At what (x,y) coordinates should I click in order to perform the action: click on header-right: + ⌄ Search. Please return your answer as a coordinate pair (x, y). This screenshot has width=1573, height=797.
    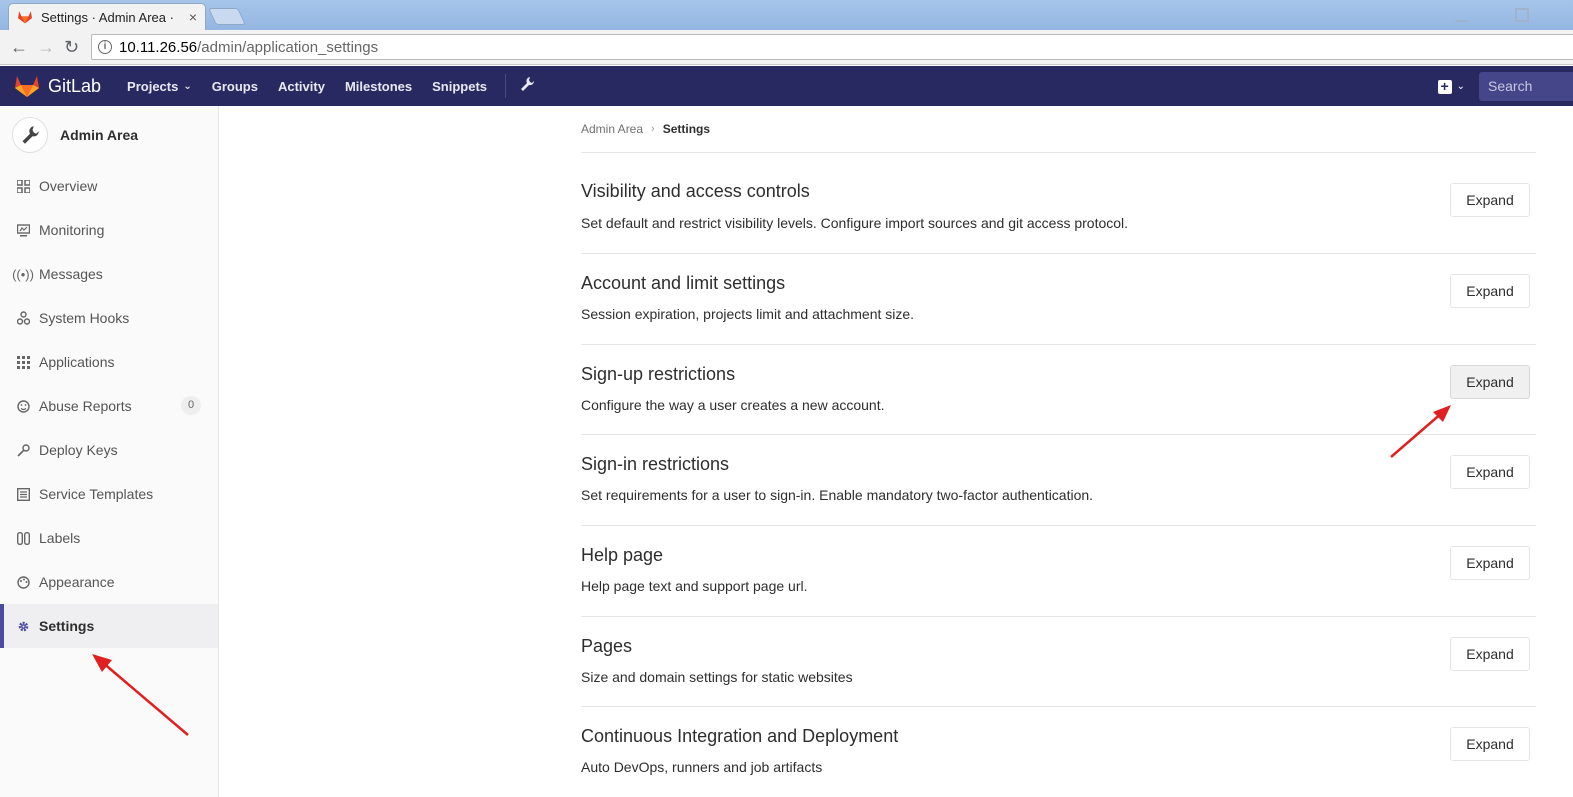
    Looking at the image, I should click on (1505, 86).